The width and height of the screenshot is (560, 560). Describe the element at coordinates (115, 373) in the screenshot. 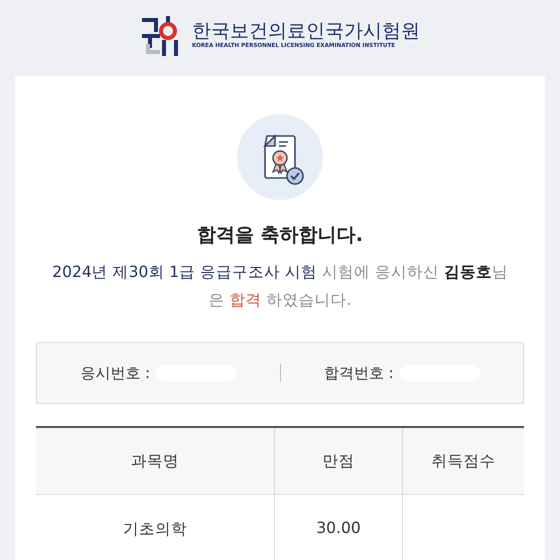

I see `number-label: 응시번호 :` at that location.